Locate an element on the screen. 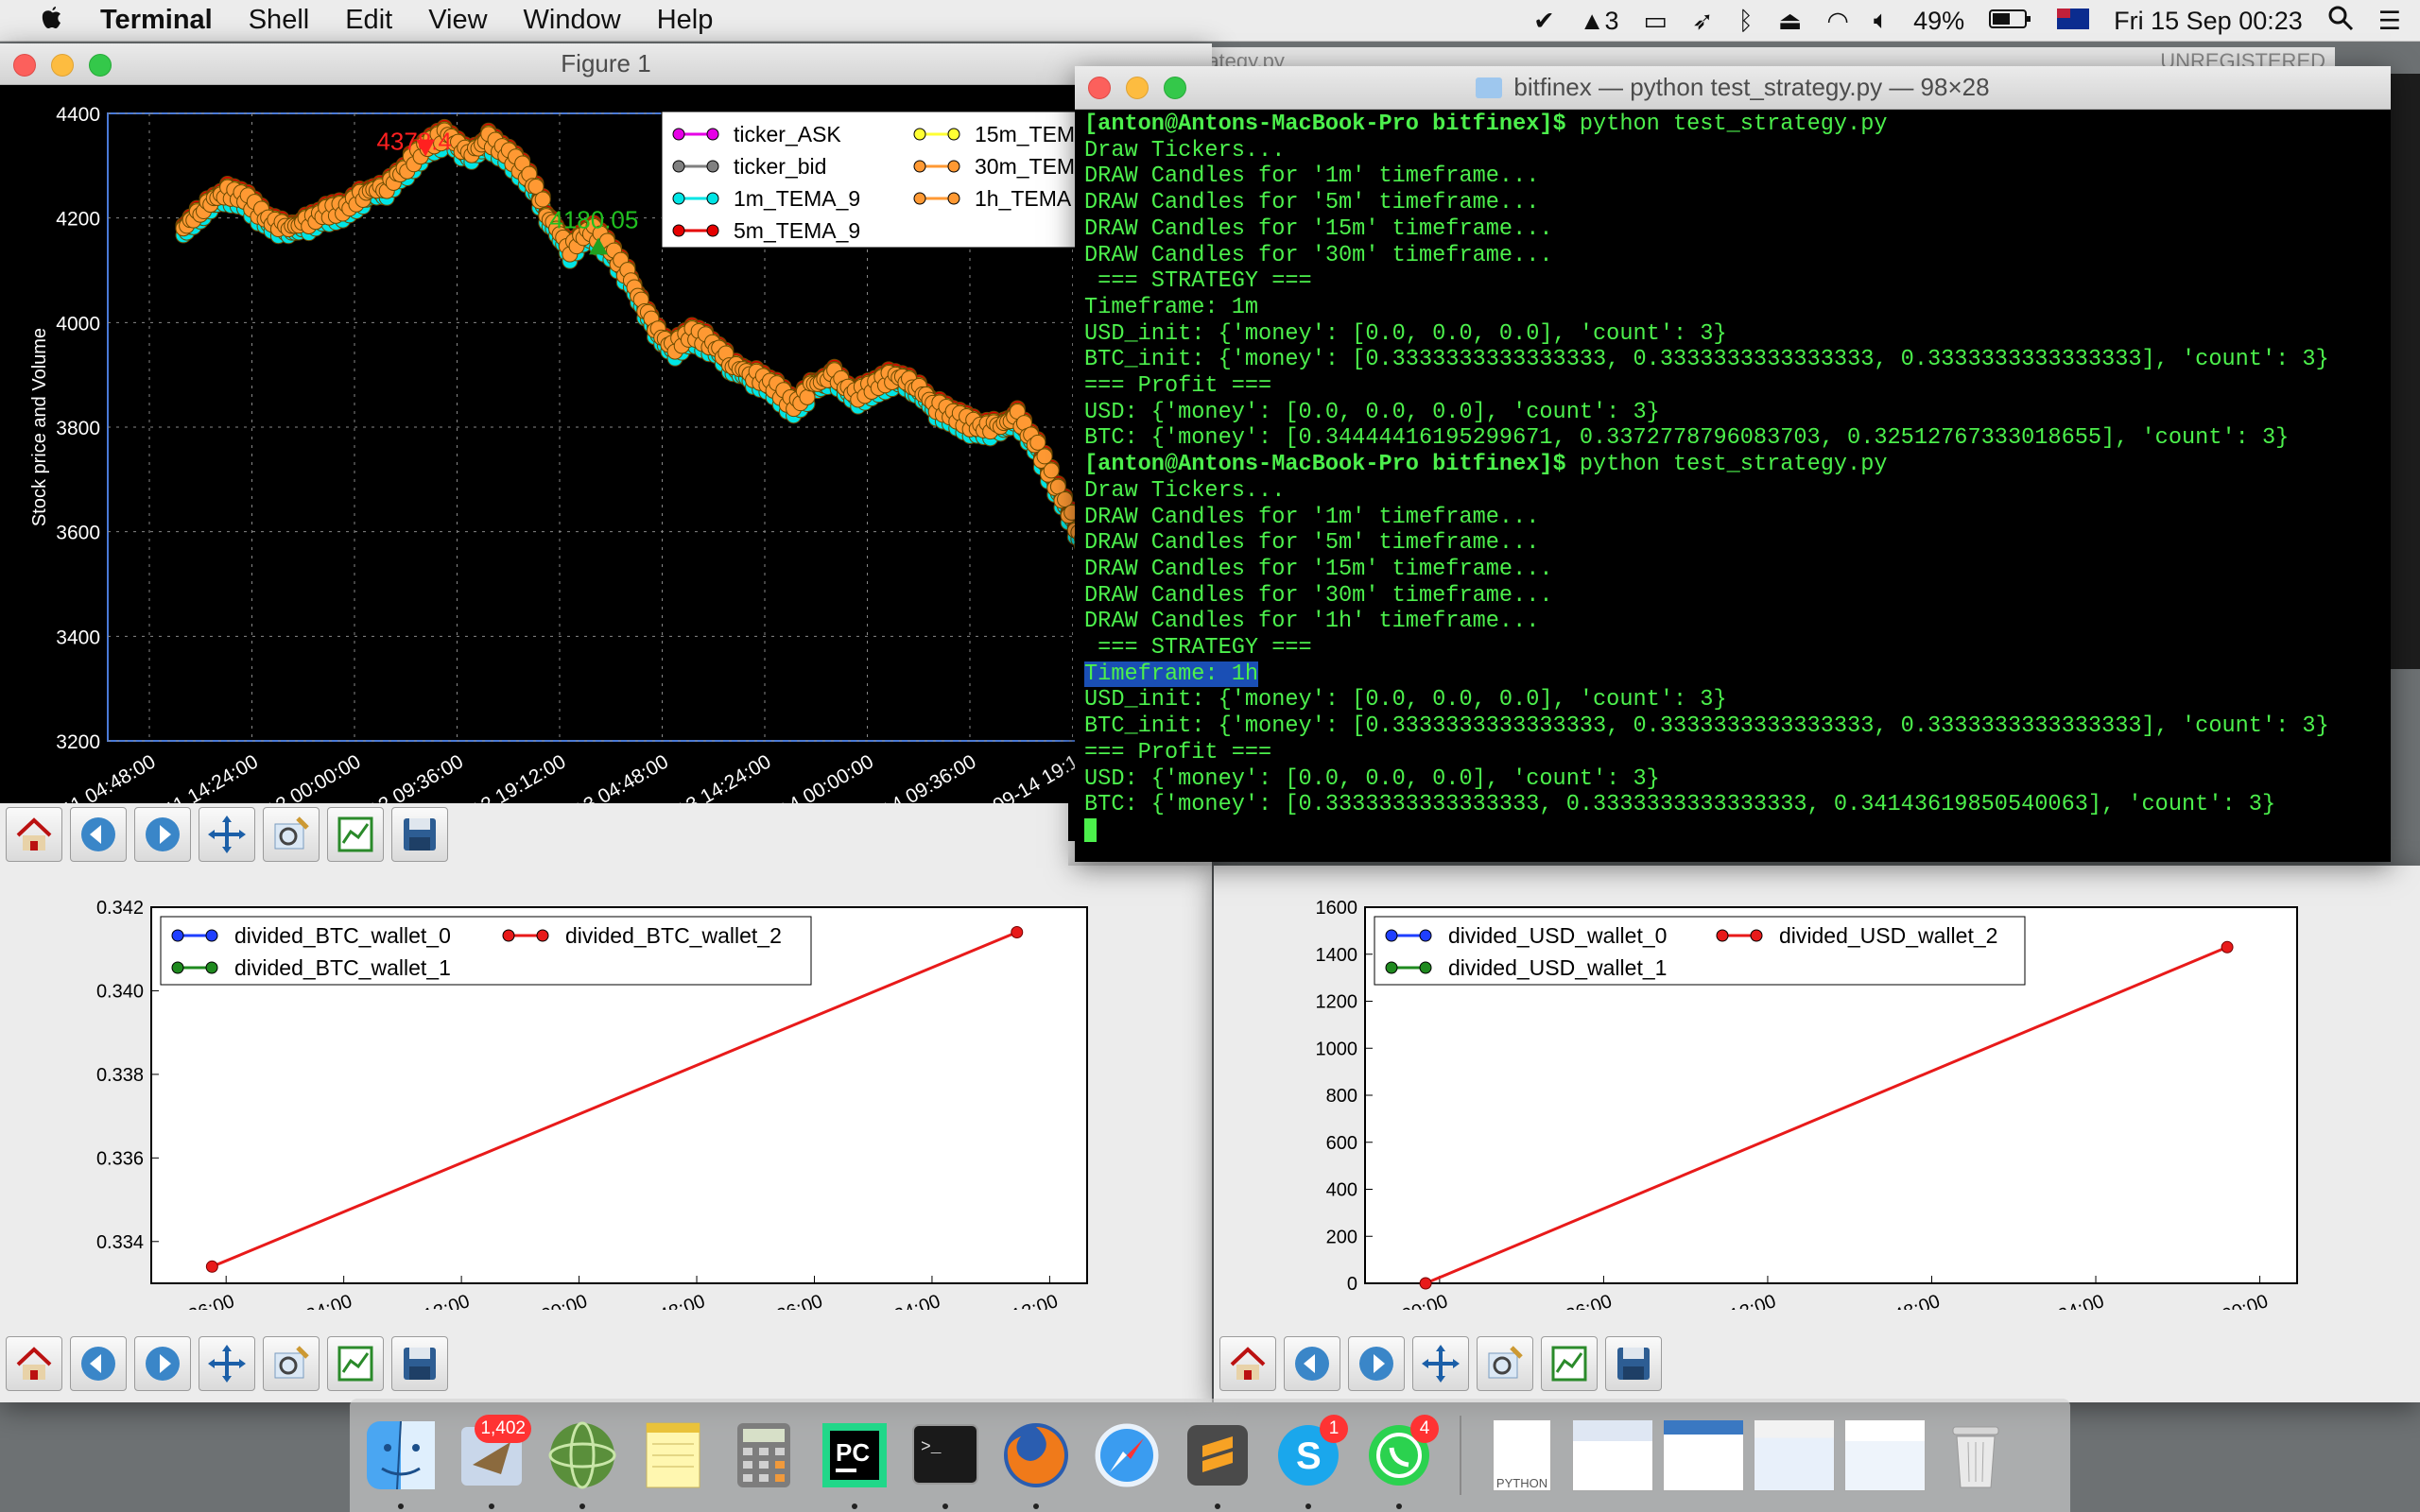 This screenshot has width=2420, height=1512. airplay-icon: ⏏ is located at coordinates (1790, 21).